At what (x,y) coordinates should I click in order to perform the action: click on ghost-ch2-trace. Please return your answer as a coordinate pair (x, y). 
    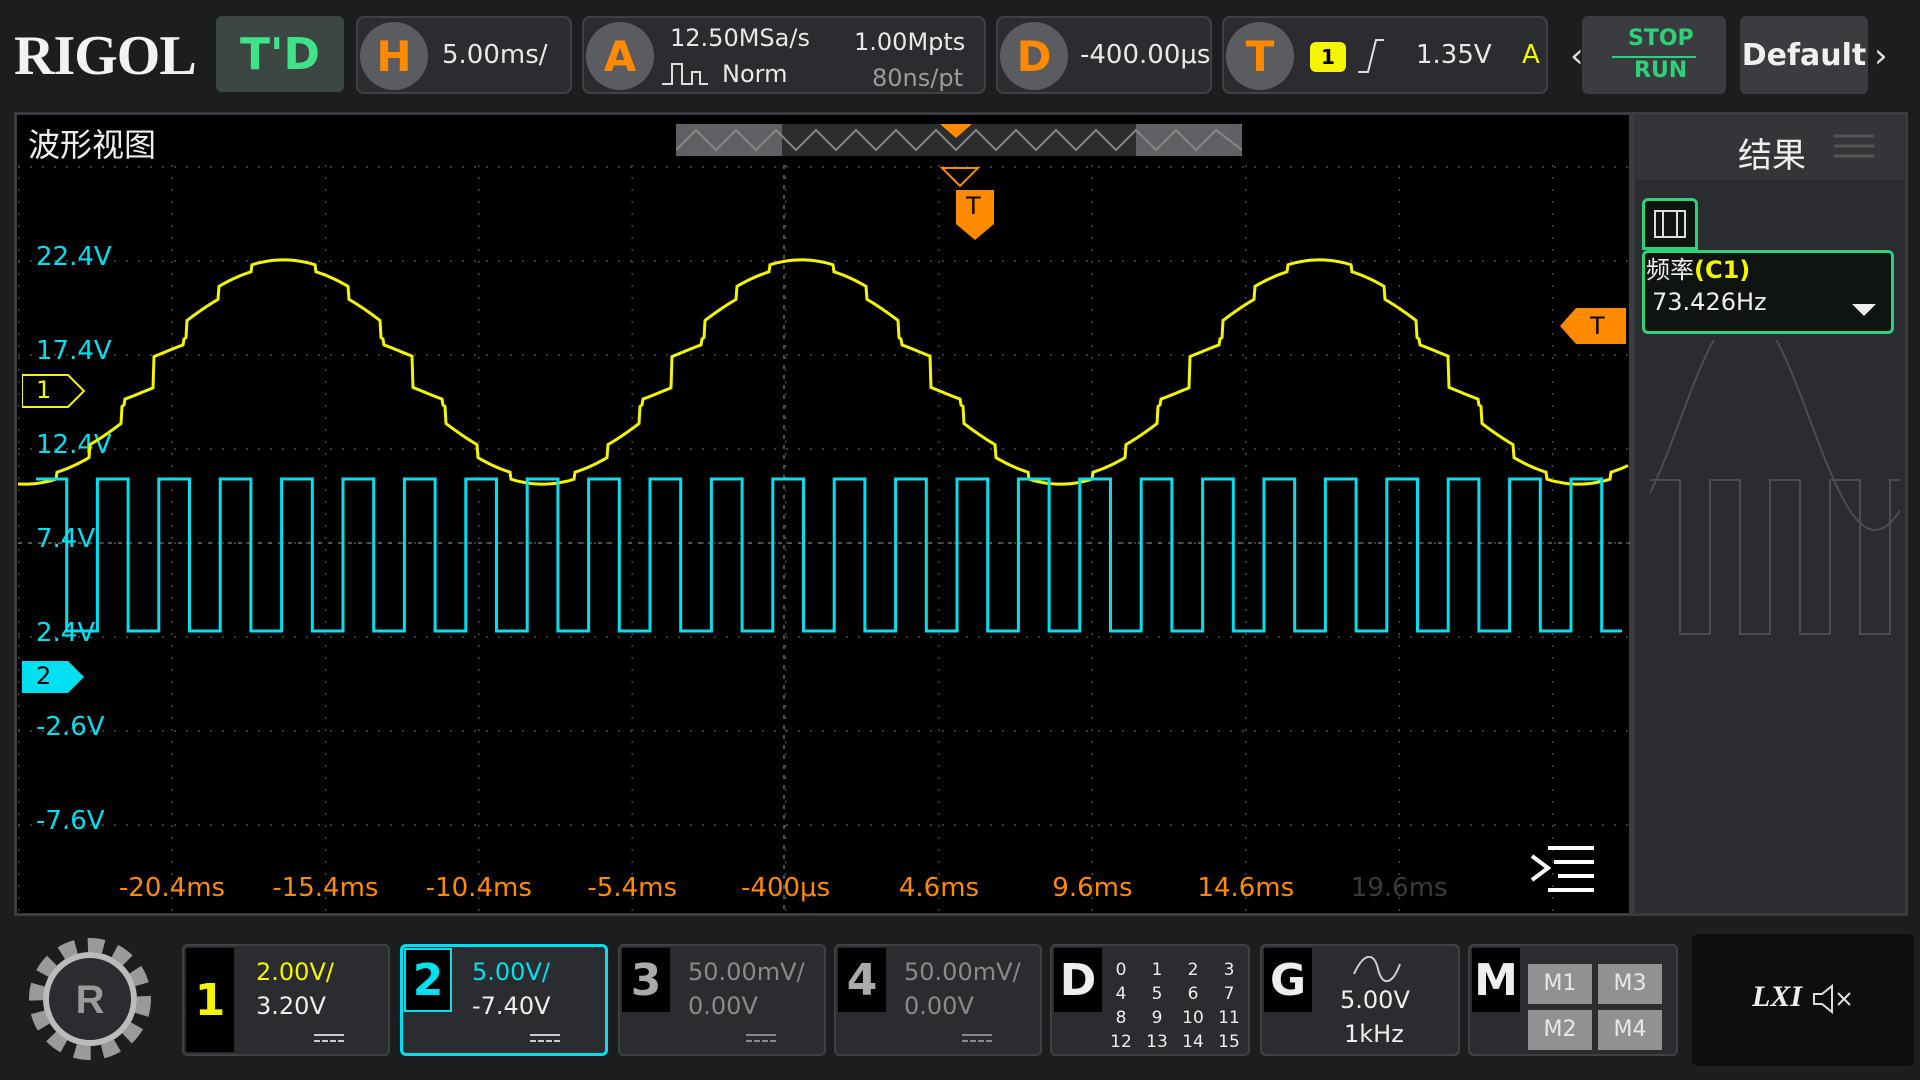
    Looking at the image, I should click on (1775, 557).